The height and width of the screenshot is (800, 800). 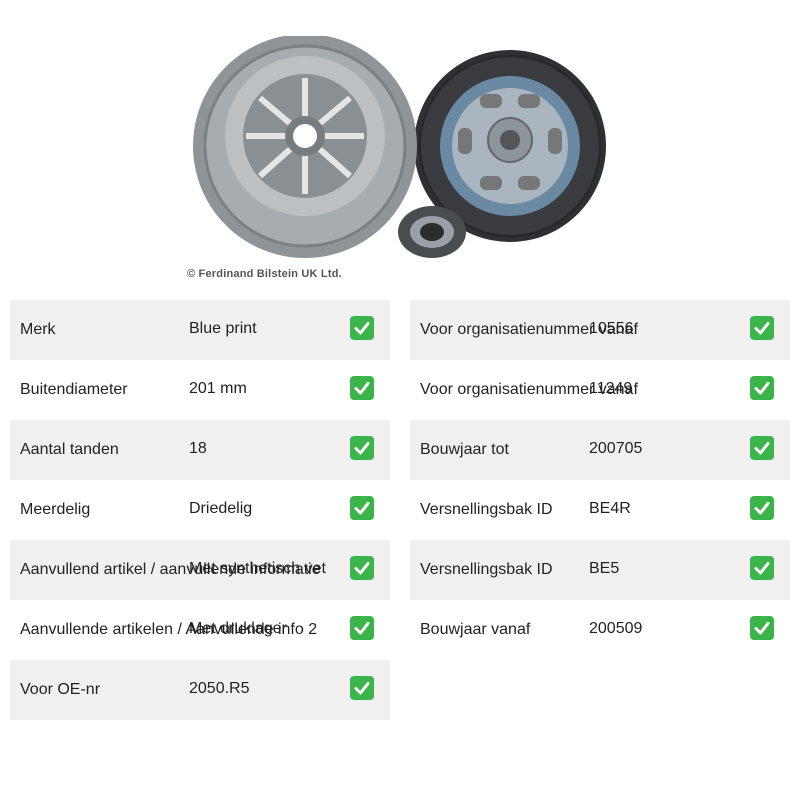 I want to click on spec-row: Meerdelig Driedelig, so click(x=200, y=510).